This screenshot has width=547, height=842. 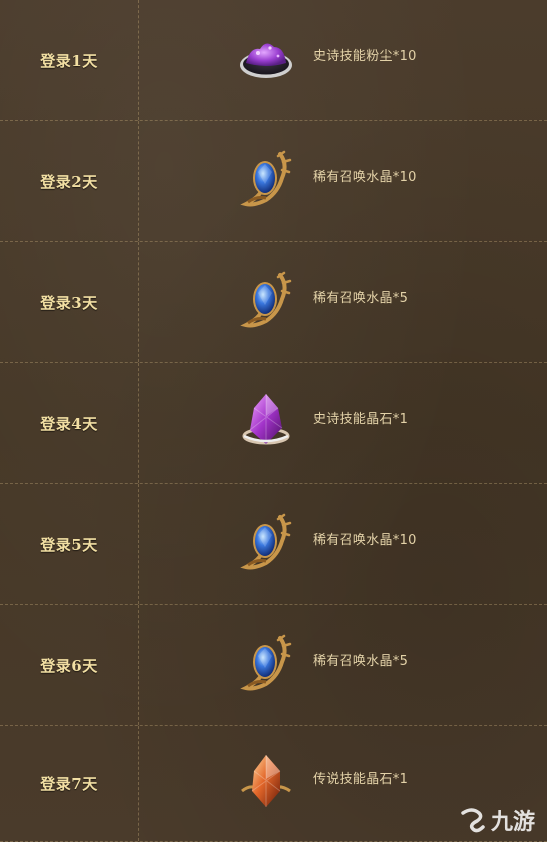 What do you see at coordinates (69, 784) in the screenshot?
I see `day-label: 登录7天` at bounding box center [69, 784].